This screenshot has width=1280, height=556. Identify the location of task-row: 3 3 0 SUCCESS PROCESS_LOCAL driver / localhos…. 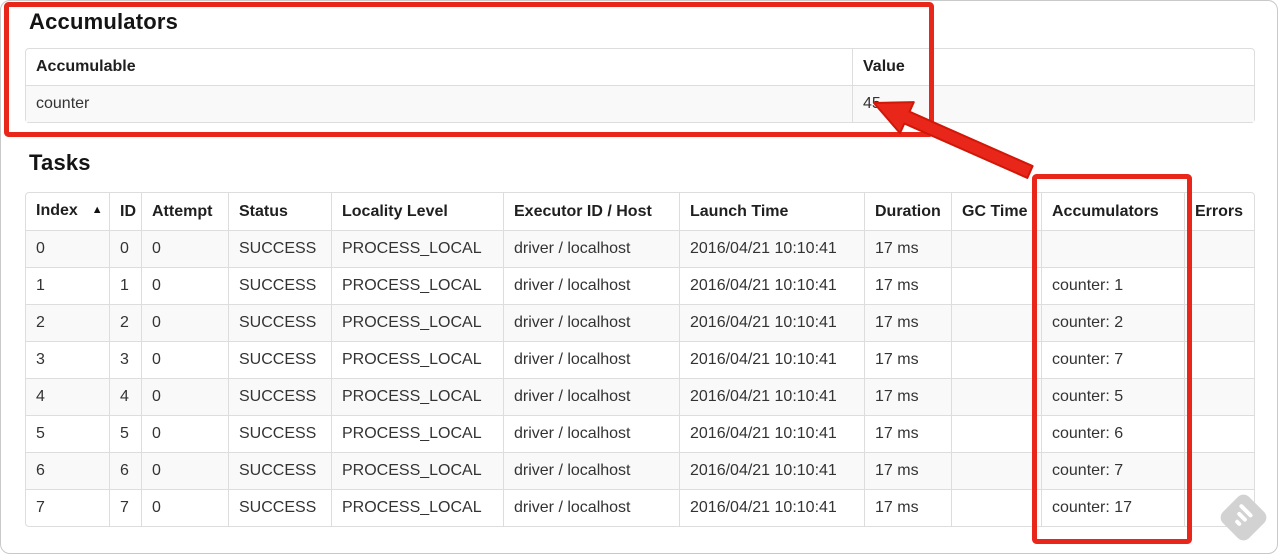
(640, 359).